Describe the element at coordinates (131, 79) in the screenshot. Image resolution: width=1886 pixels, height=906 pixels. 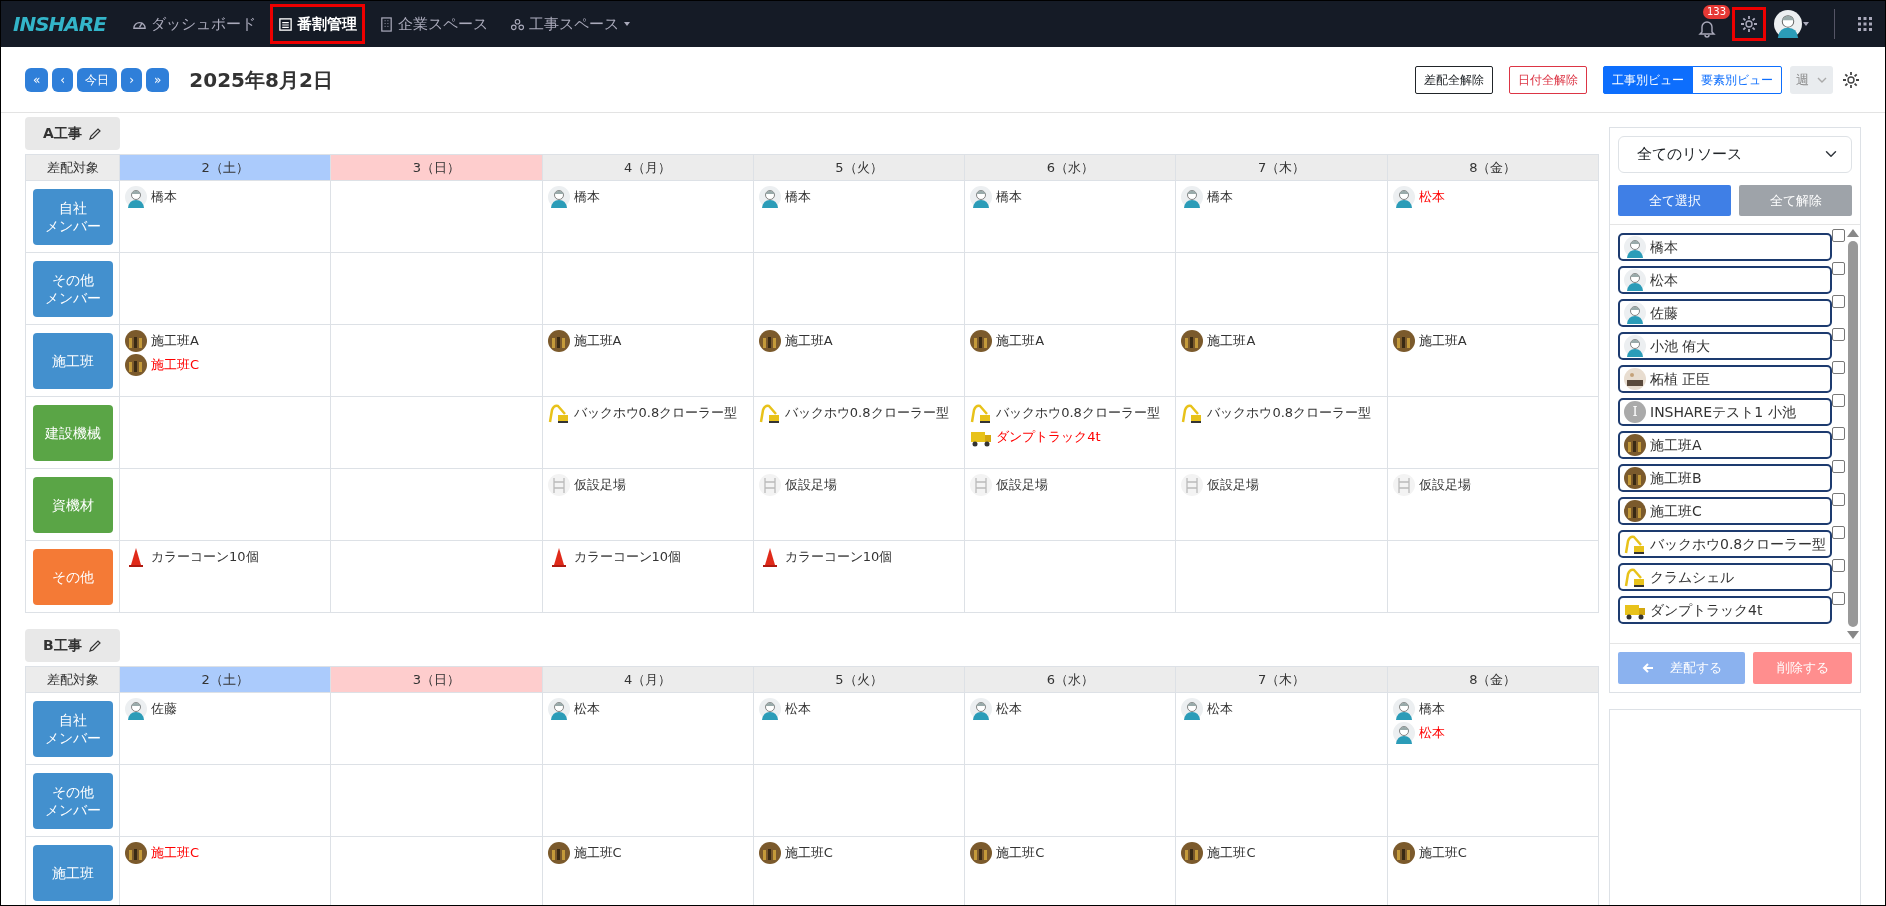
I see `nav-button: ›` at that location.